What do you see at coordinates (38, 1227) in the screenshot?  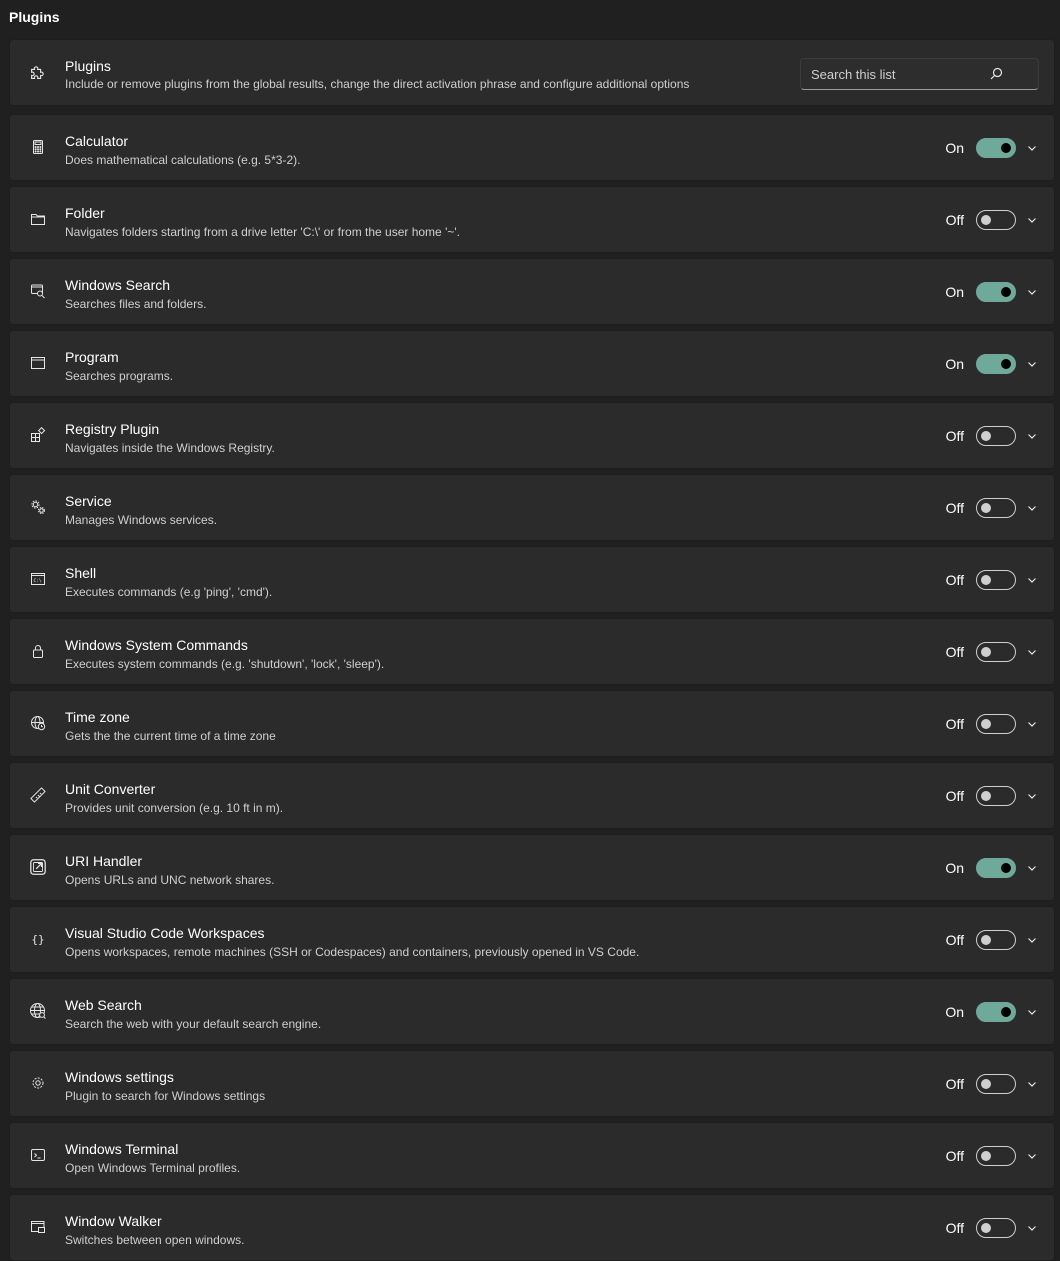 I see `window-walker-icon` at bounding box center [38, 1227].